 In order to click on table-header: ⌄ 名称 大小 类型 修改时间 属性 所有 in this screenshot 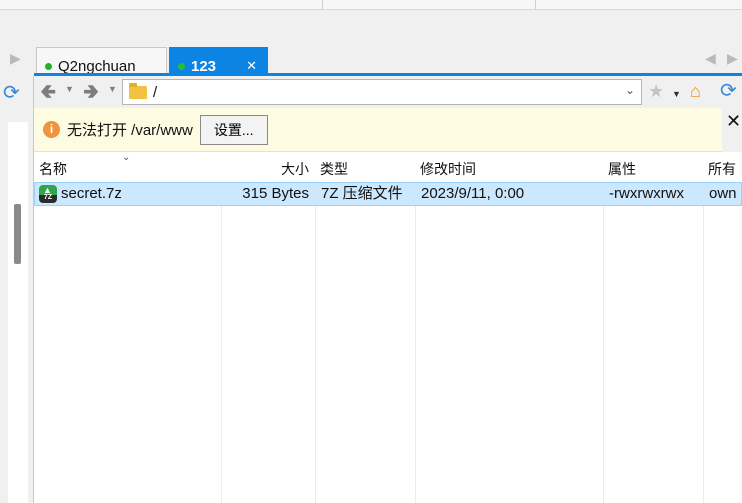, I will do `click(388, 167)`.